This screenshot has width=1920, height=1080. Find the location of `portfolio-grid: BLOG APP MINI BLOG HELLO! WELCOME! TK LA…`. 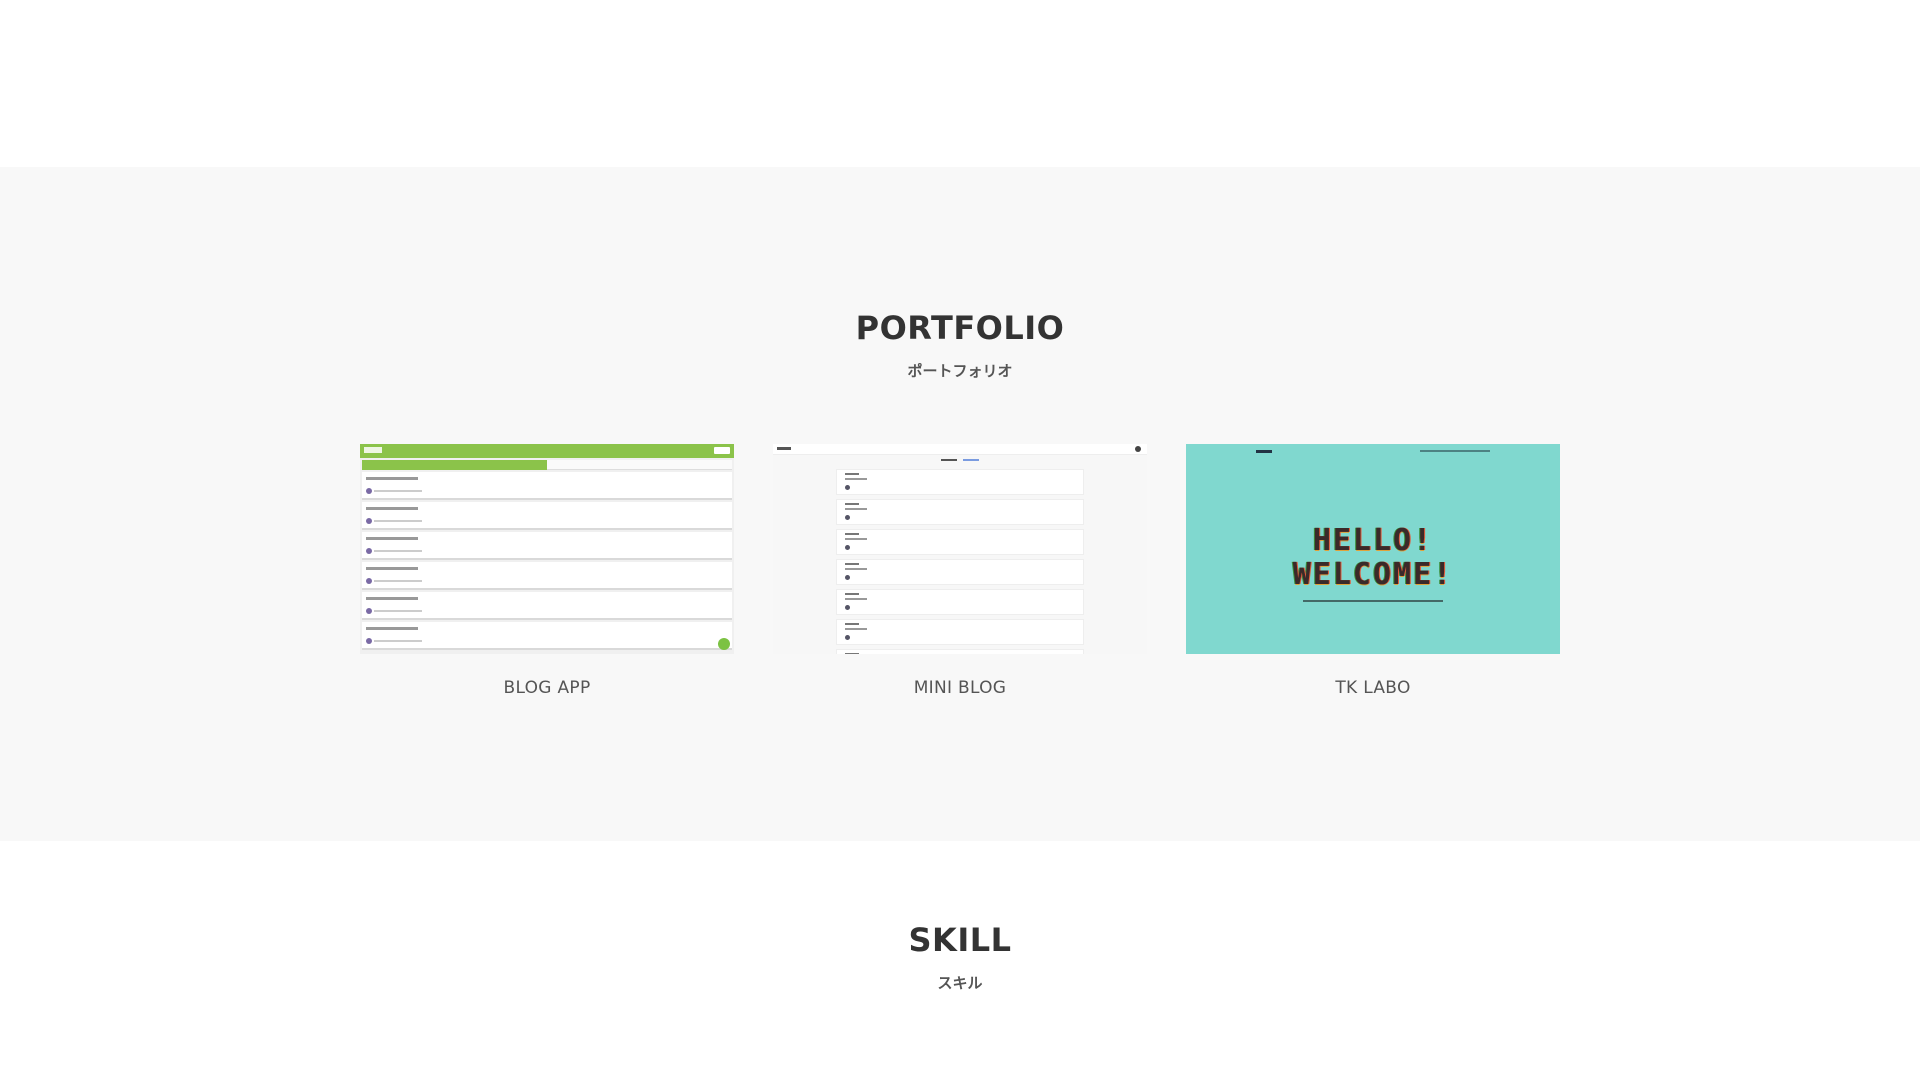

portfolio-grid: BLOG APP MINI BLOG HELLO! WELCOME! TK LA… is located at coordinates (960, 571).